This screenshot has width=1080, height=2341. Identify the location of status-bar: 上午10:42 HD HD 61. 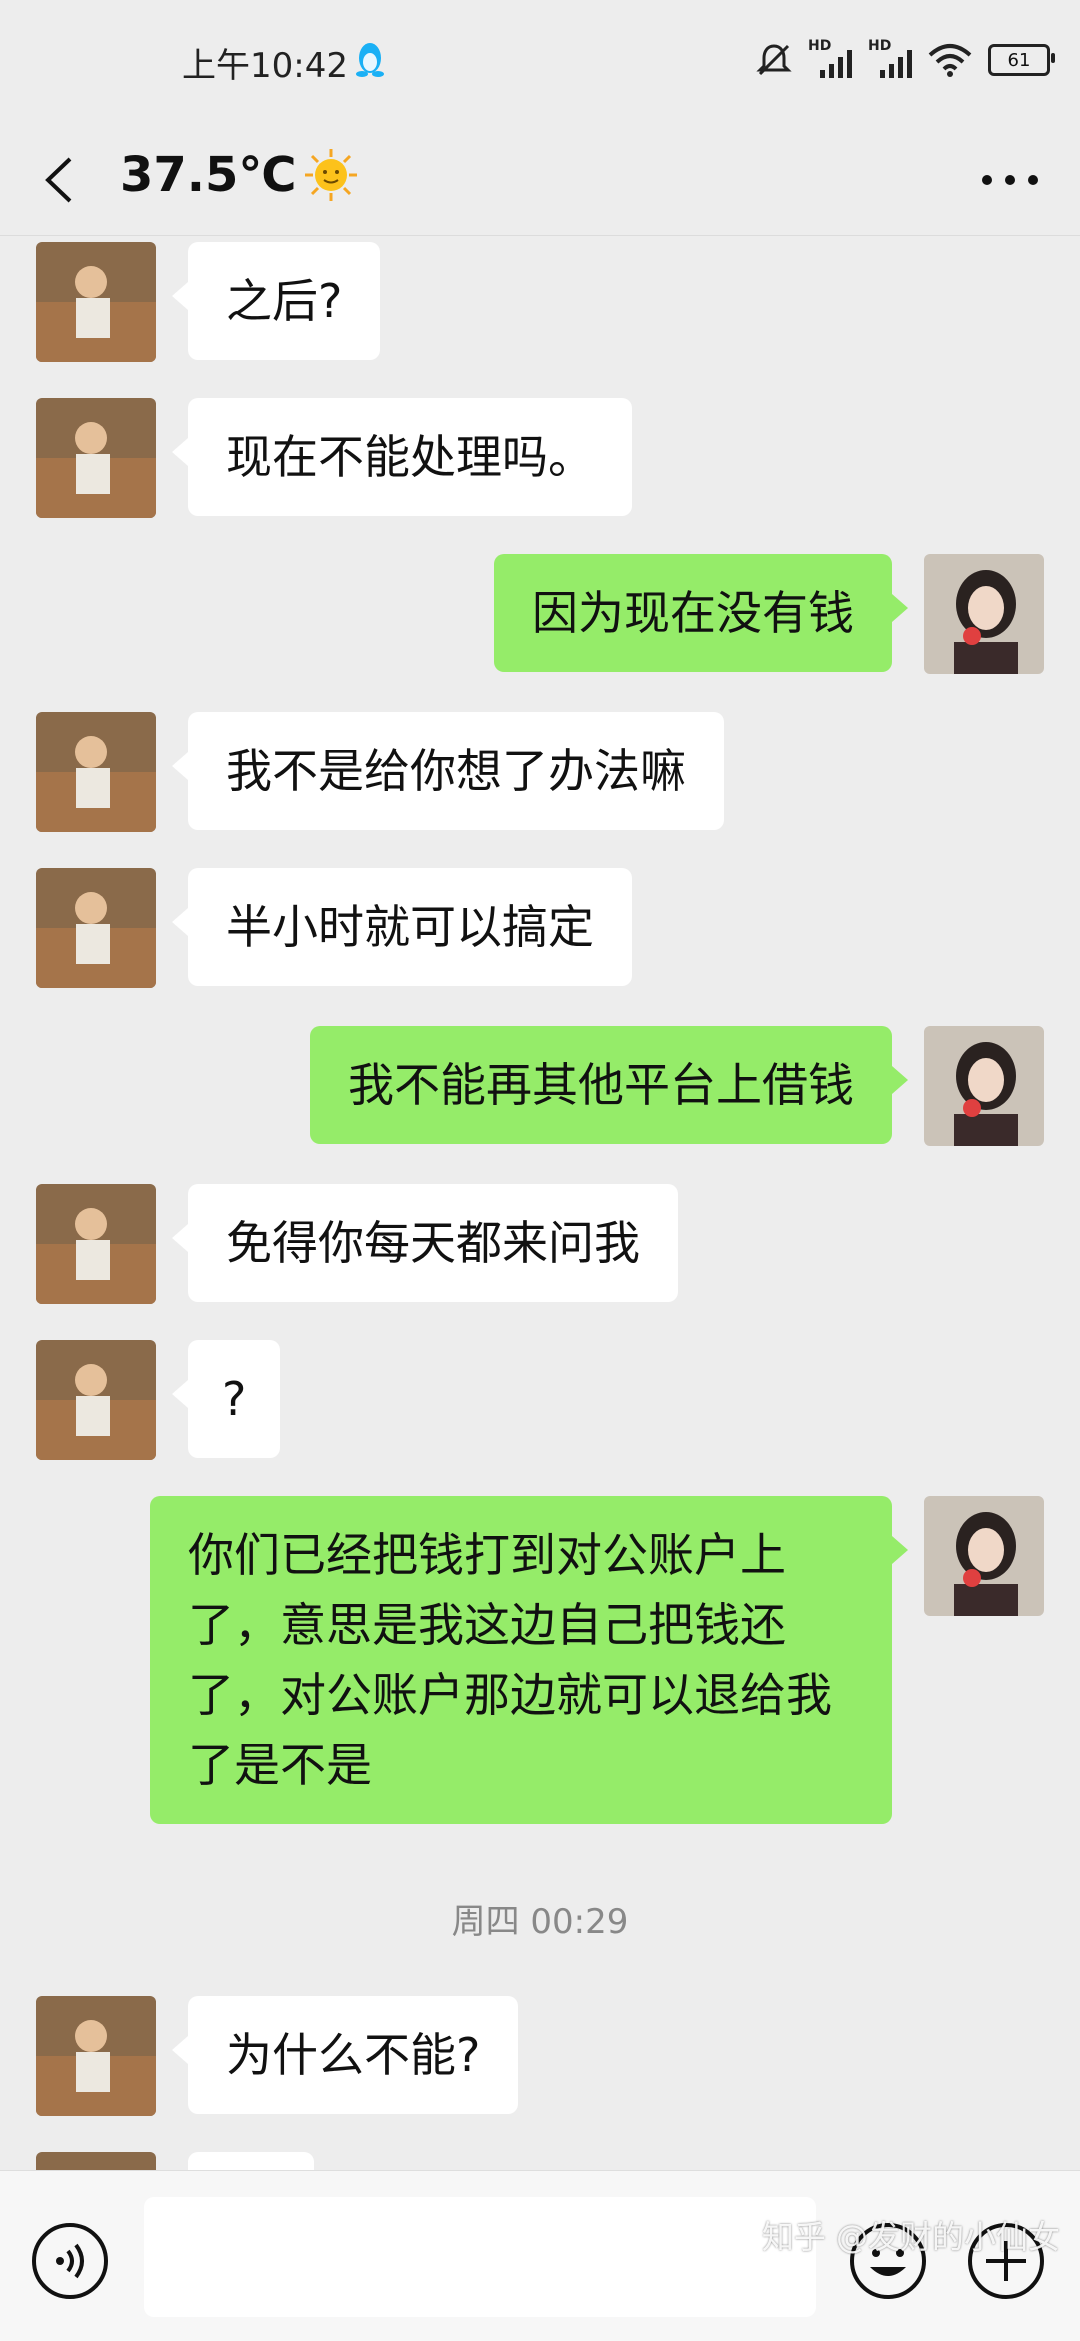
(540, 62).